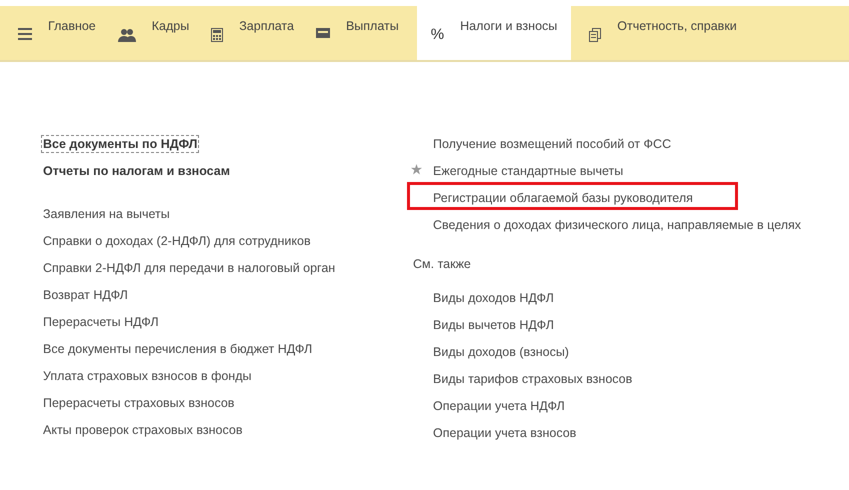  I want to click on documents-icon, so click(595, 35).